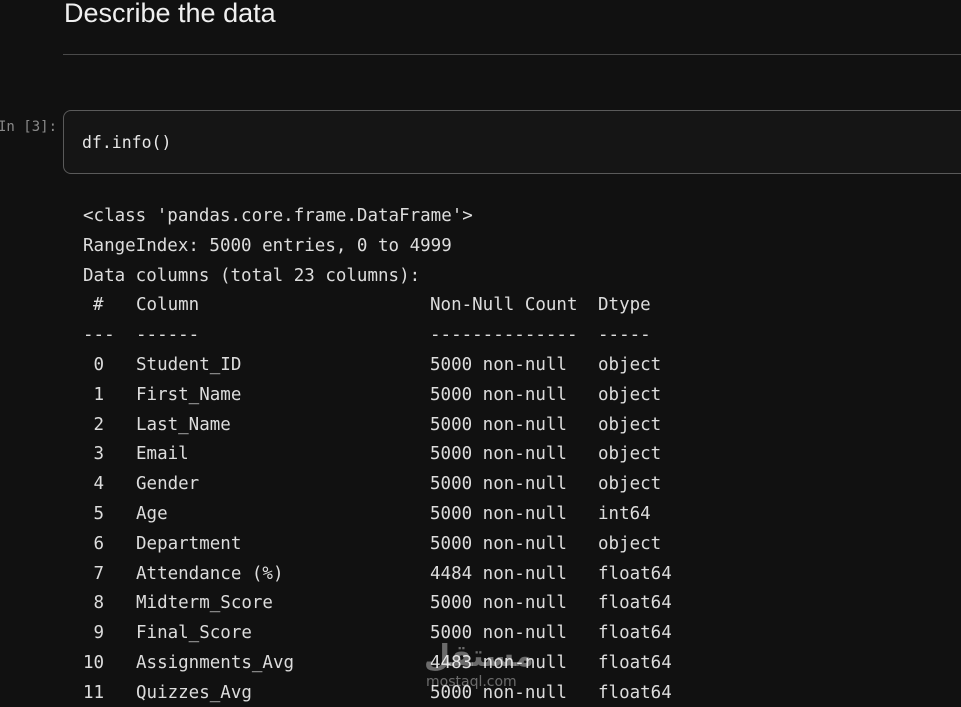 This screenshot has width=961, height=707. Describe the element at coordinates (204, 603) in the screenshot. I see `row-column: Midterm_Score` at that location.